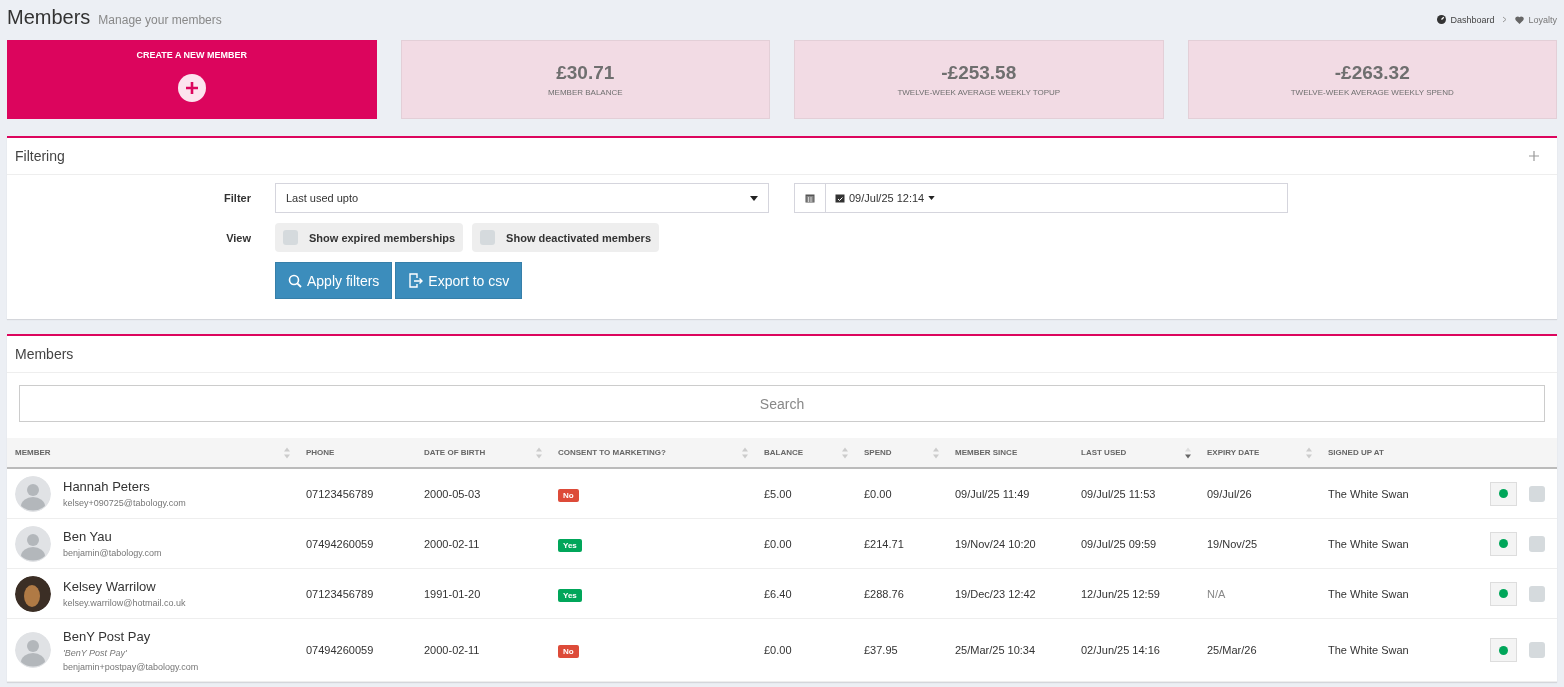 The width and height of the screenshot is (1564, 687). What do you see at coordinates (1010, 650) in the screenshot?
I see `table-cell: 25/Mar/25 10:34` at bounding box center [1010, 650].